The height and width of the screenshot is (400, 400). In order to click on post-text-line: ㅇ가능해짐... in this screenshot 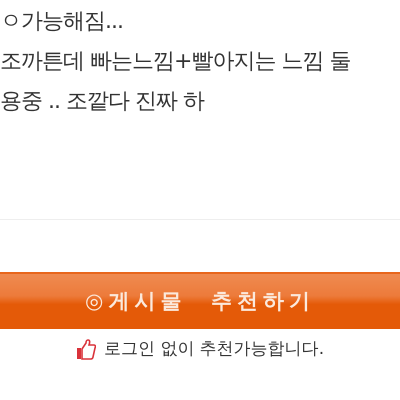, I will do `click(61, 22)`.